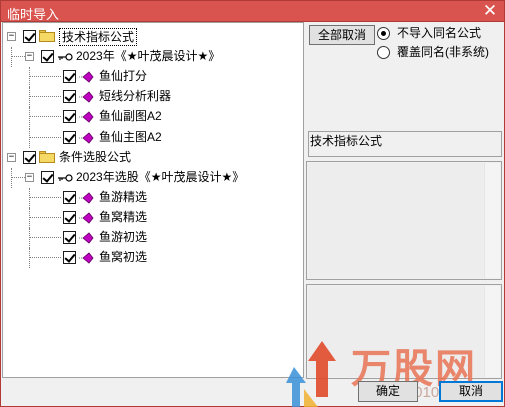  I want to click on tree-node-label: 2023年选股《★叶茂晨设计★》, so click(160, 177).